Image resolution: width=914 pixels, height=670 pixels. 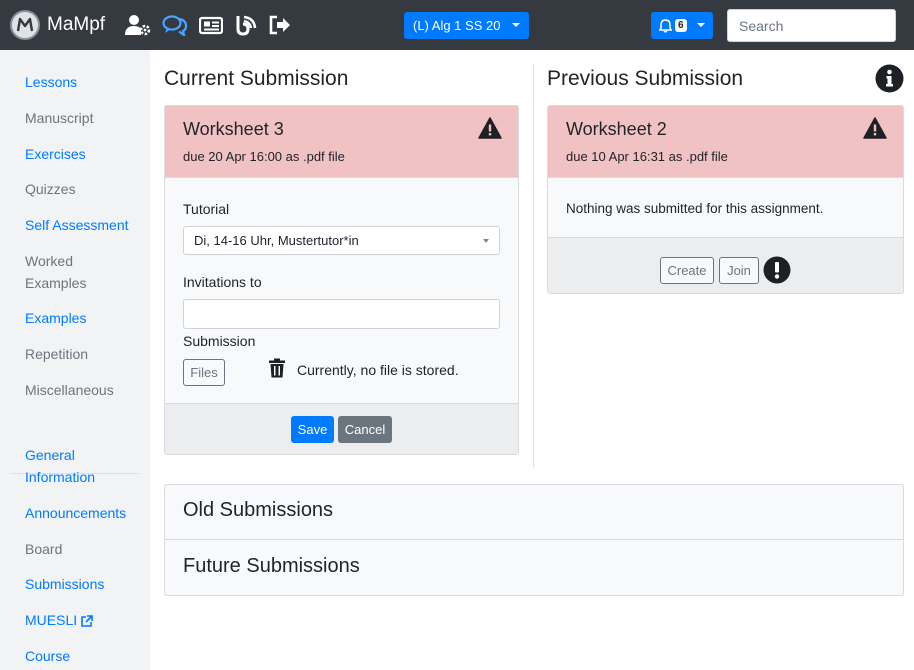 I want to click on previous-submission-heading: Previous Submission, so click(x=645, y=78).